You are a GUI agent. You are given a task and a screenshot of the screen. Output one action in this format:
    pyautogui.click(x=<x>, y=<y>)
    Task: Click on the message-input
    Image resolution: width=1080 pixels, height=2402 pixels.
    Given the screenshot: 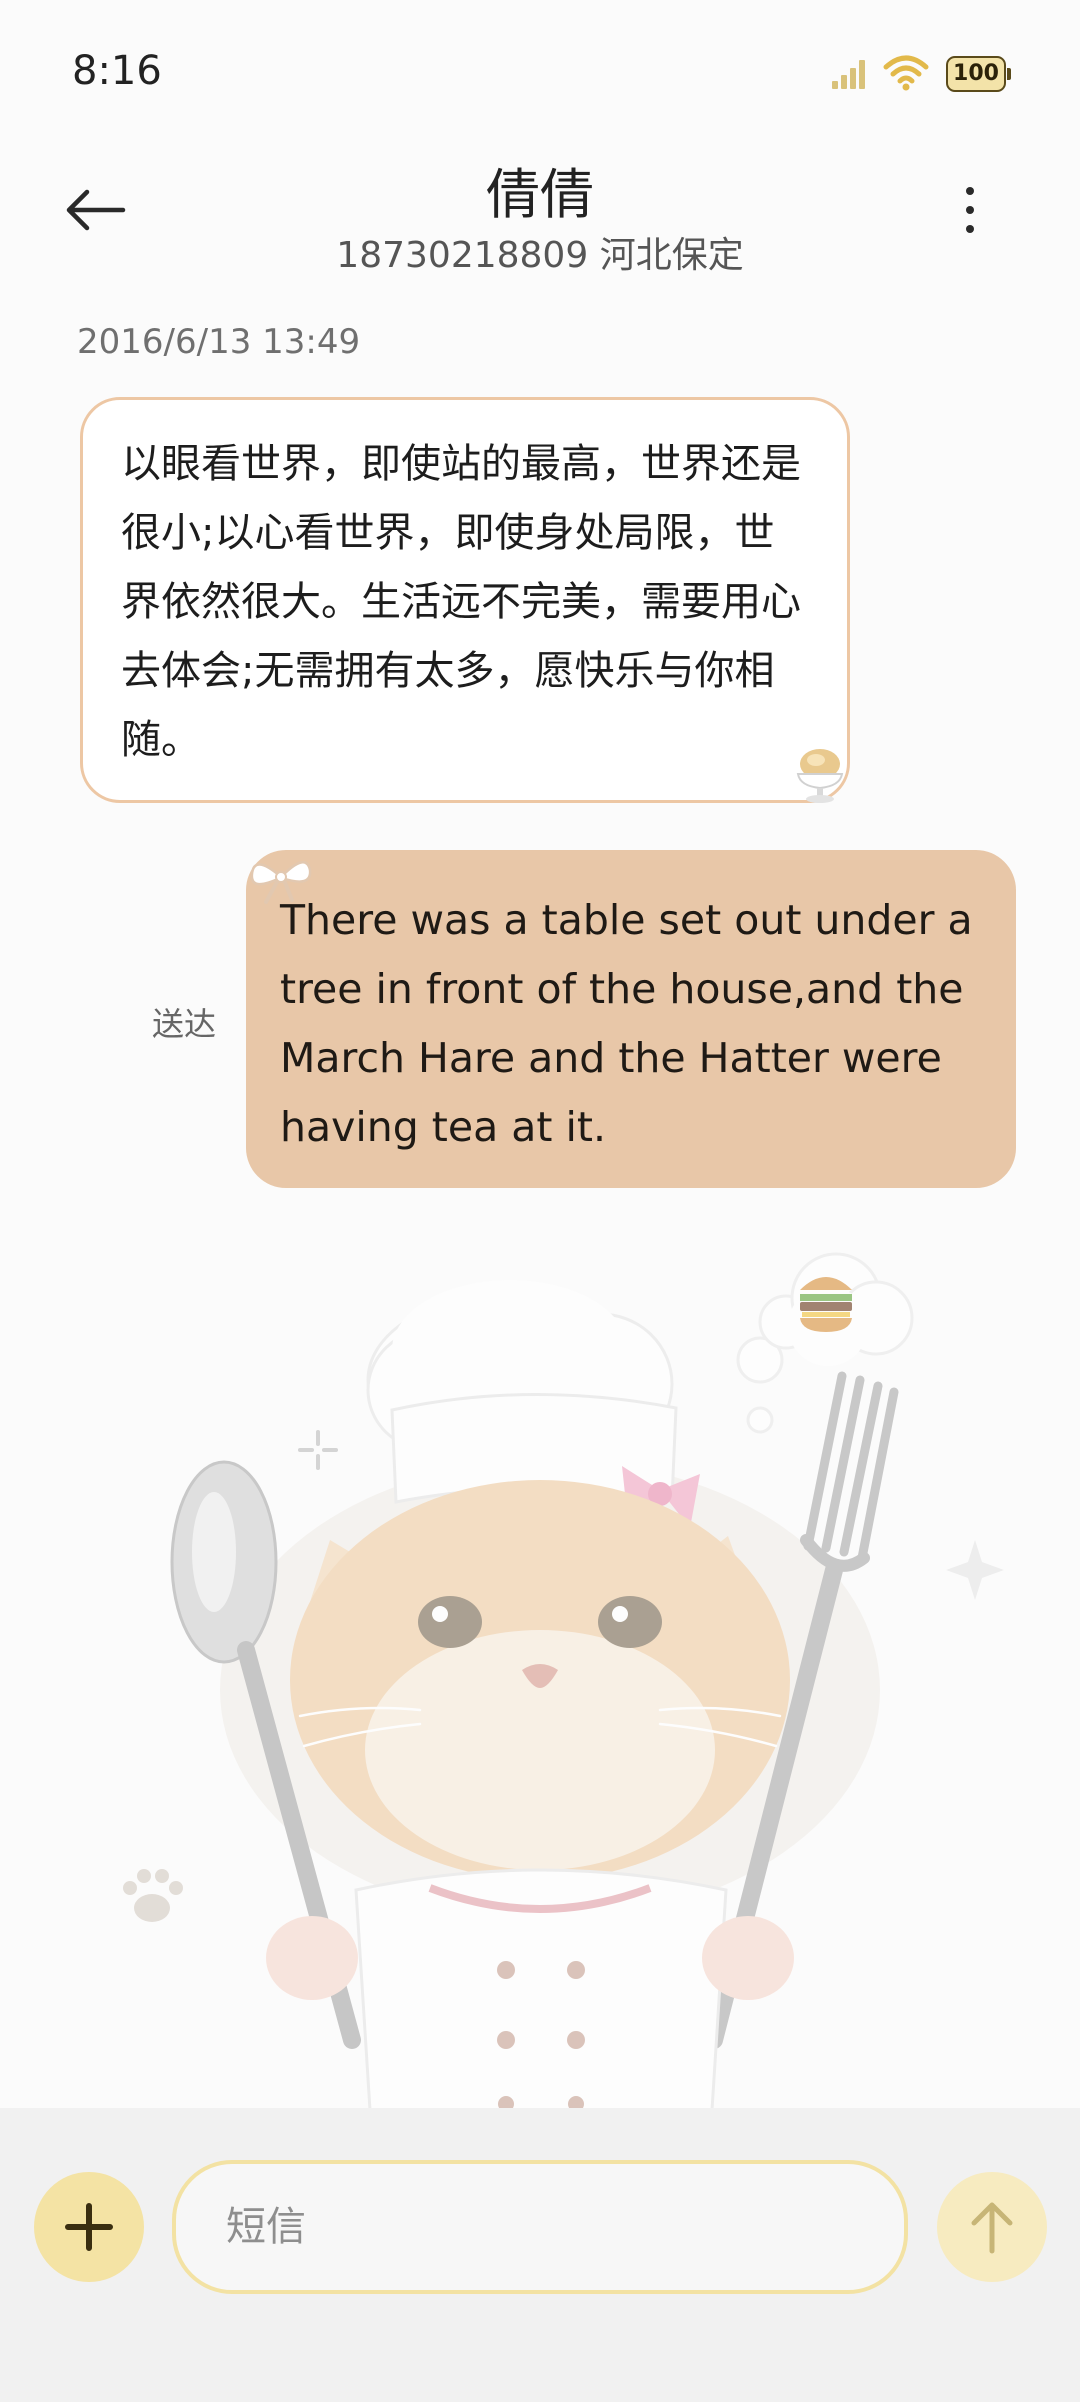 What is the action you would take?
    pyautogui.click(x=540, y=2227)
    